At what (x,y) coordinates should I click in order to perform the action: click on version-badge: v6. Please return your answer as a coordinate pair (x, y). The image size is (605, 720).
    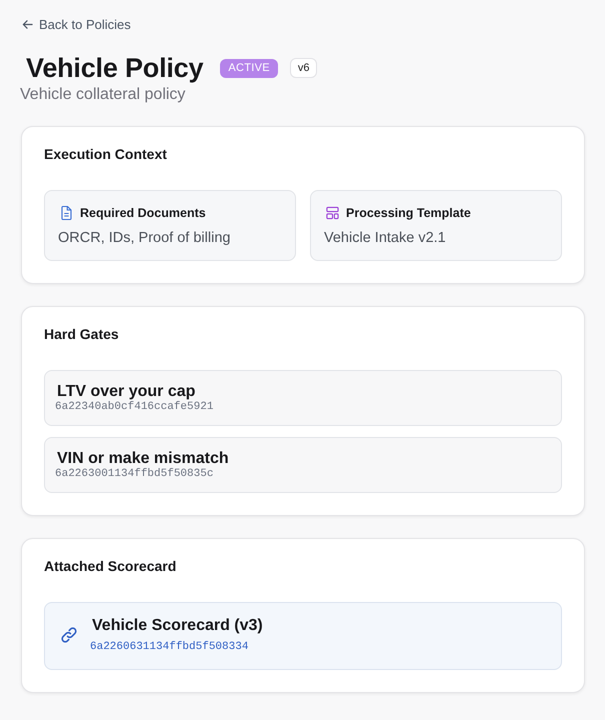
    Looking at the image, I should click on (304, 68).